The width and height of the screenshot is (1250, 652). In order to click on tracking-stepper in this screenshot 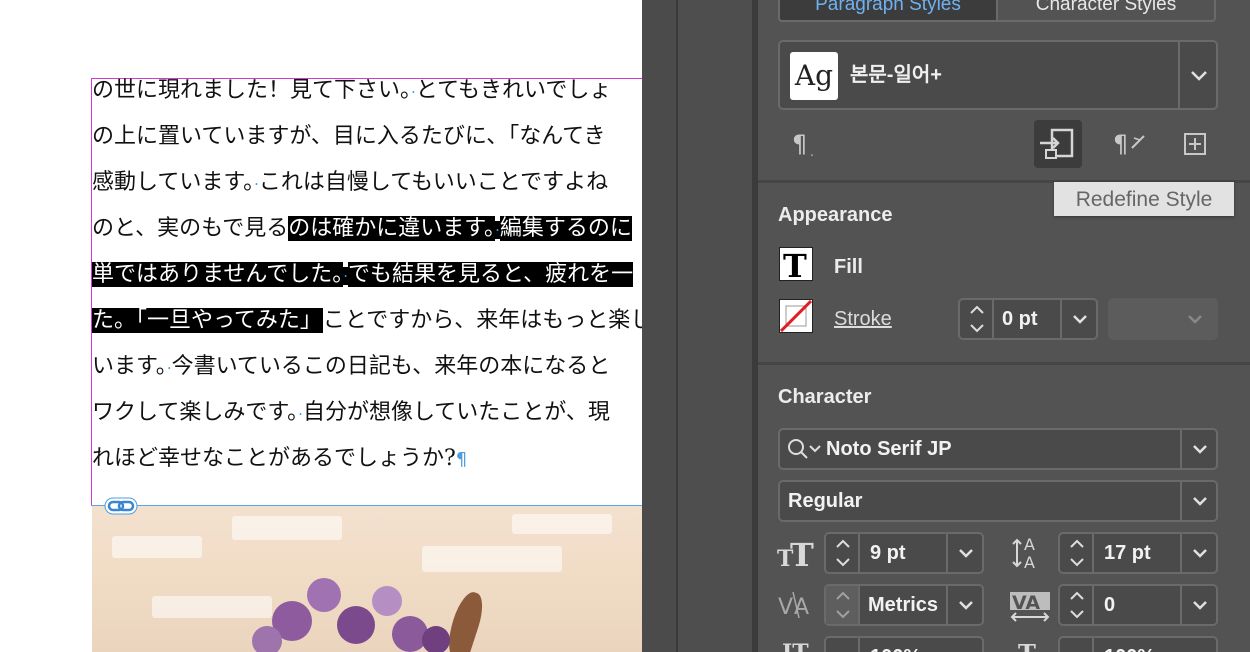, I will do `click(1077, 605)`.